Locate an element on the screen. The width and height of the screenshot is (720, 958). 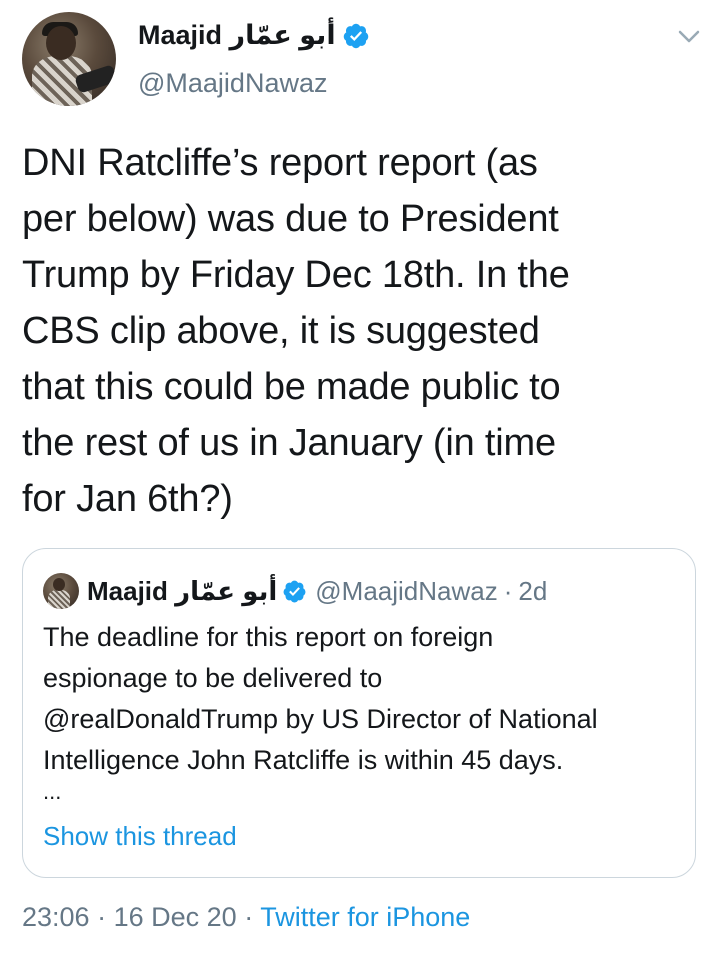
show-thread-link: Show this thread is located at coordinates (140, 836).